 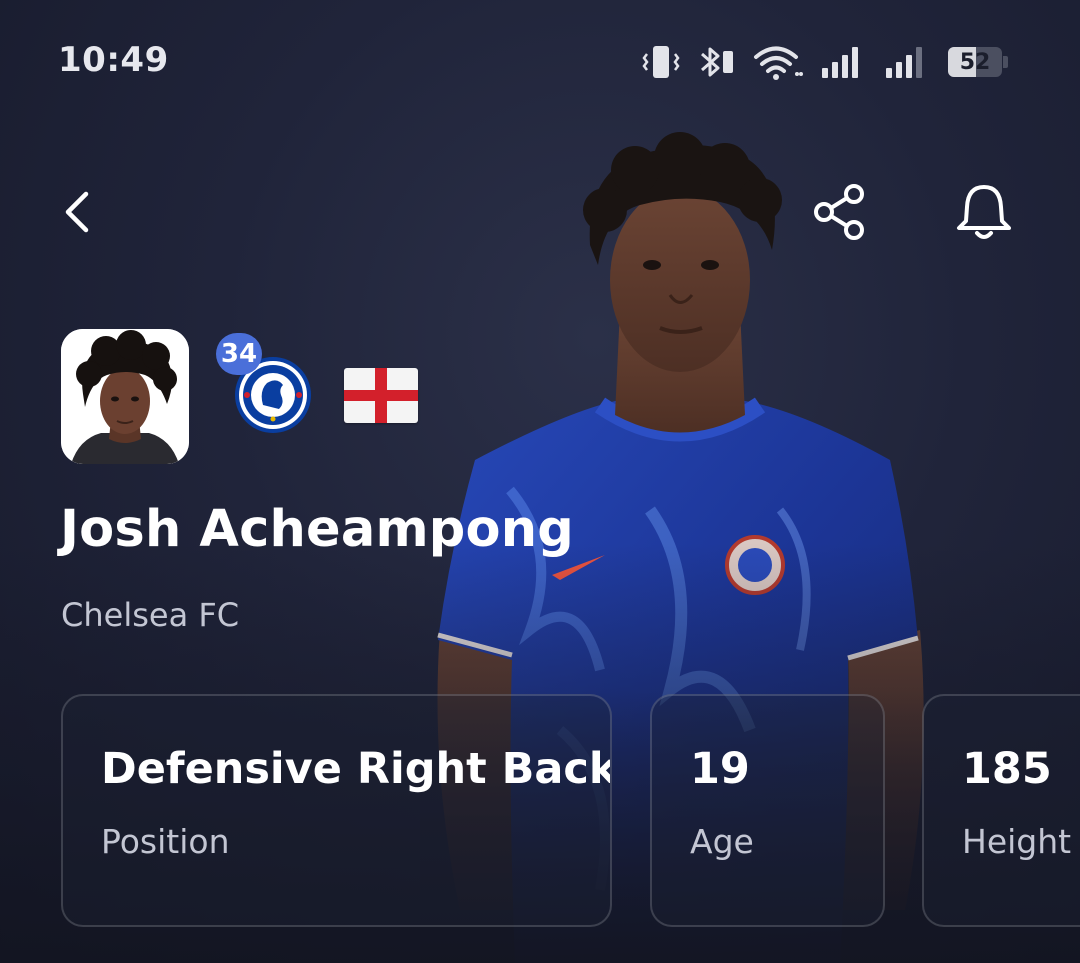 What do you see at coordinates (336, 810) in the screenshot?
I see `stat-card-position: Defensive Right Back Position` at bounding box center [336, 810].